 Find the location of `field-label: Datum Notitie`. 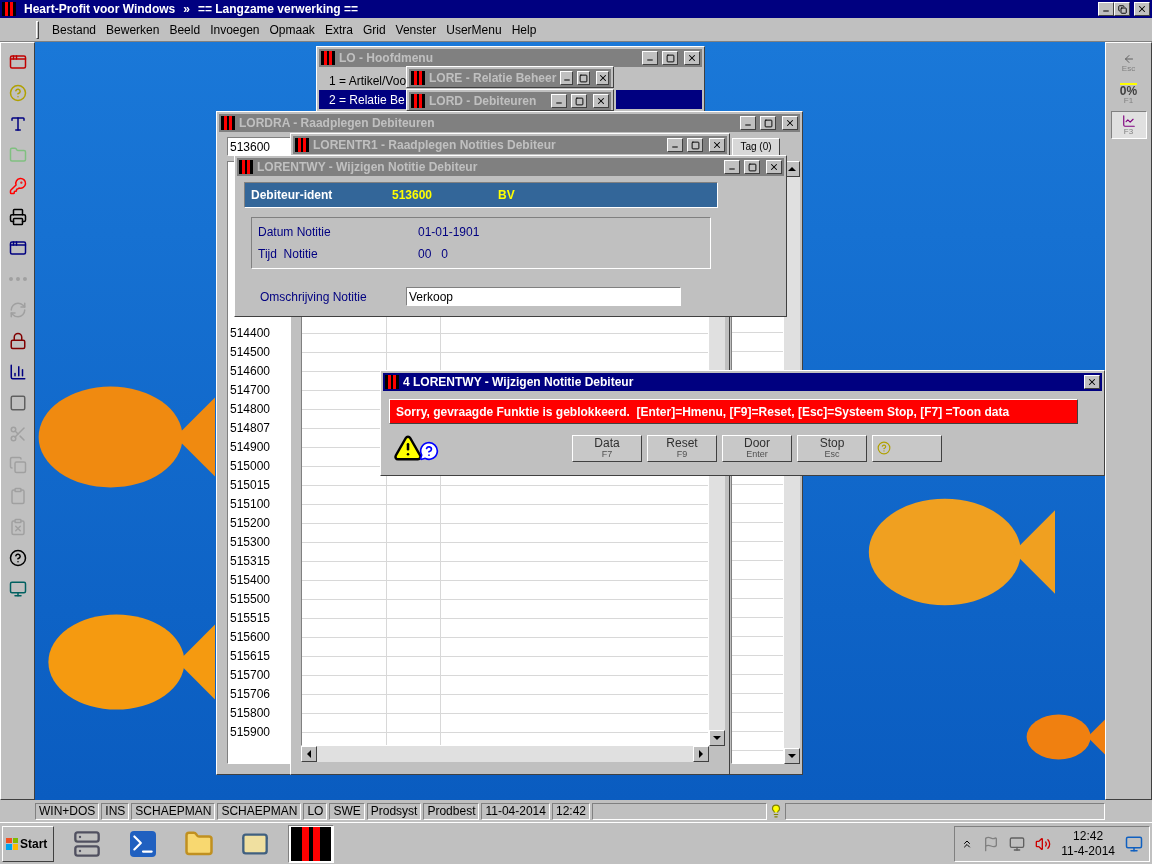

field-label: Datum Notitie is located at coordinates (295, 232).